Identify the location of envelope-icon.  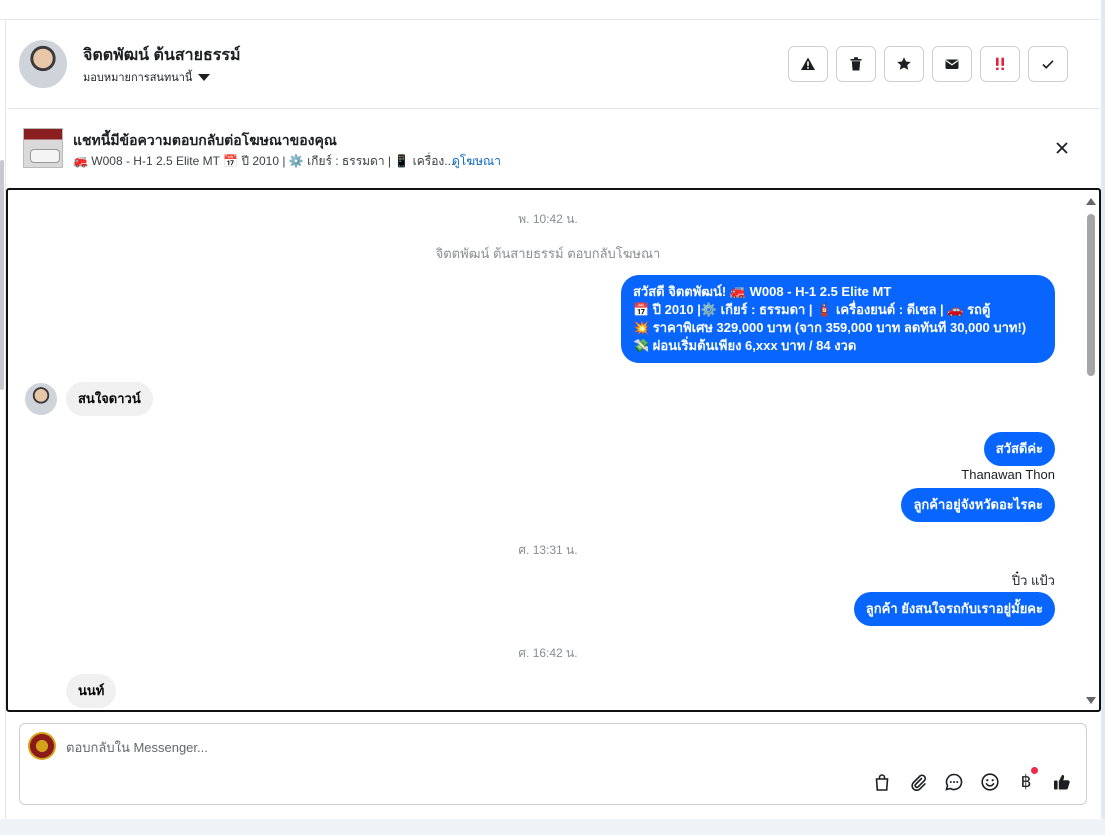
(952, 64).